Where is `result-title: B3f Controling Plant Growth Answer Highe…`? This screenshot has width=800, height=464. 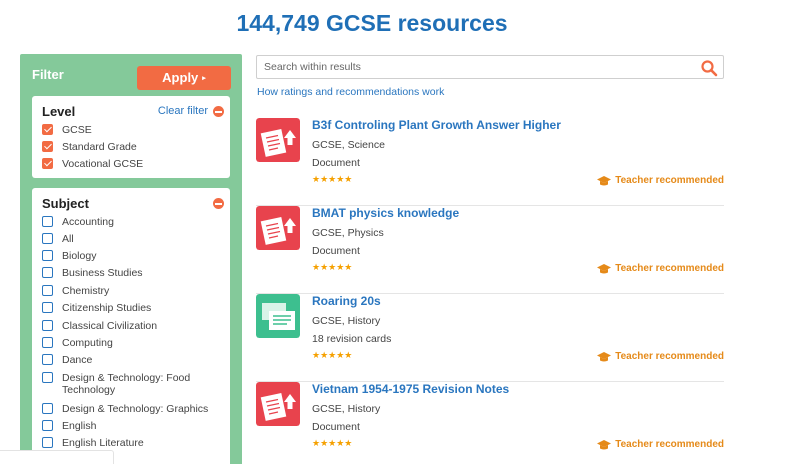
result-title: B3f Controling Plant Growth Answer Highe… is located at coordinates (436, 125).